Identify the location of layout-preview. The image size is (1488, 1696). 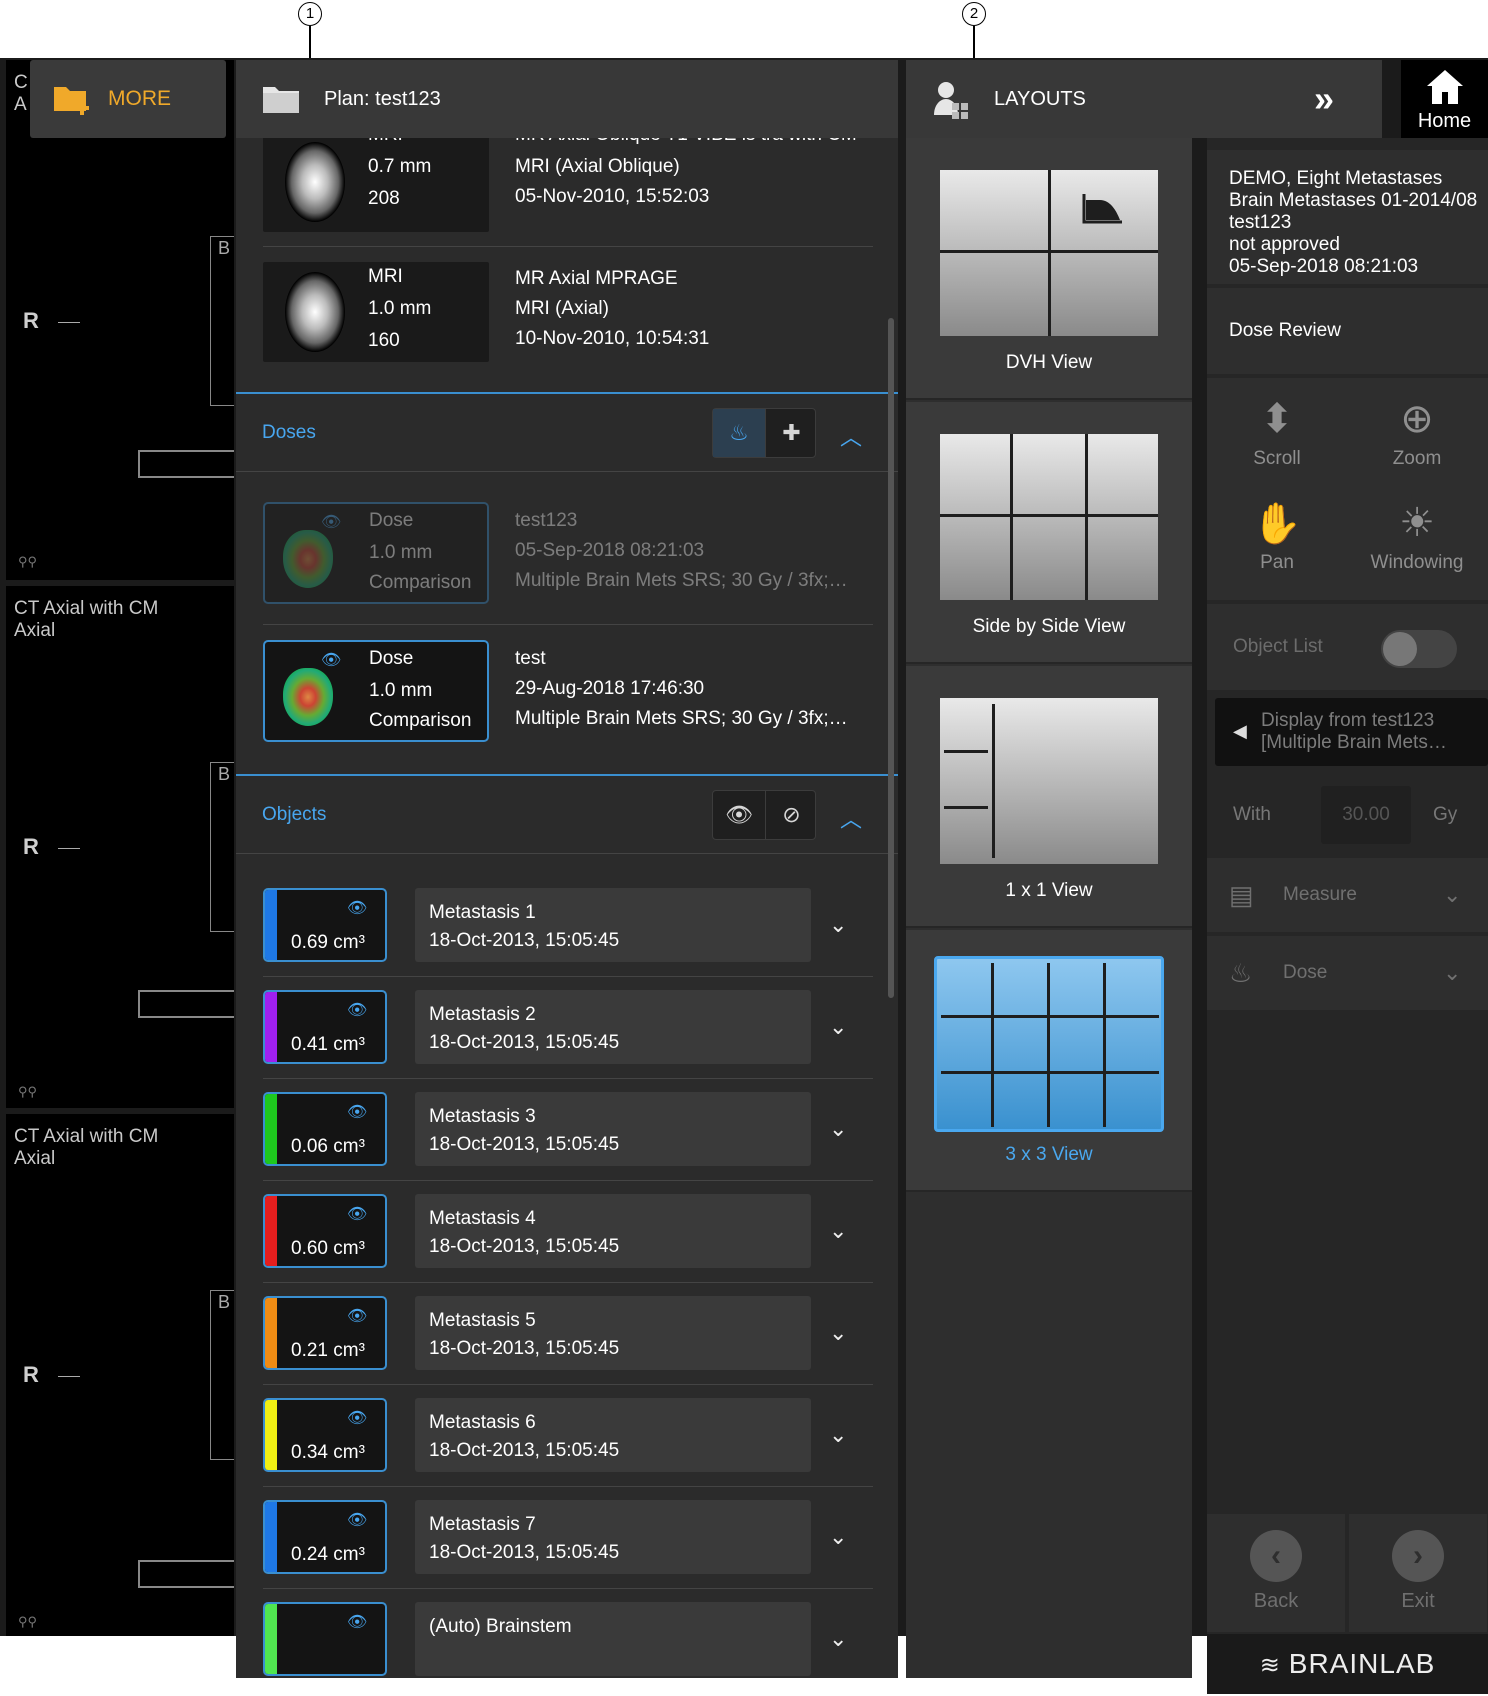
(1049, 1044).